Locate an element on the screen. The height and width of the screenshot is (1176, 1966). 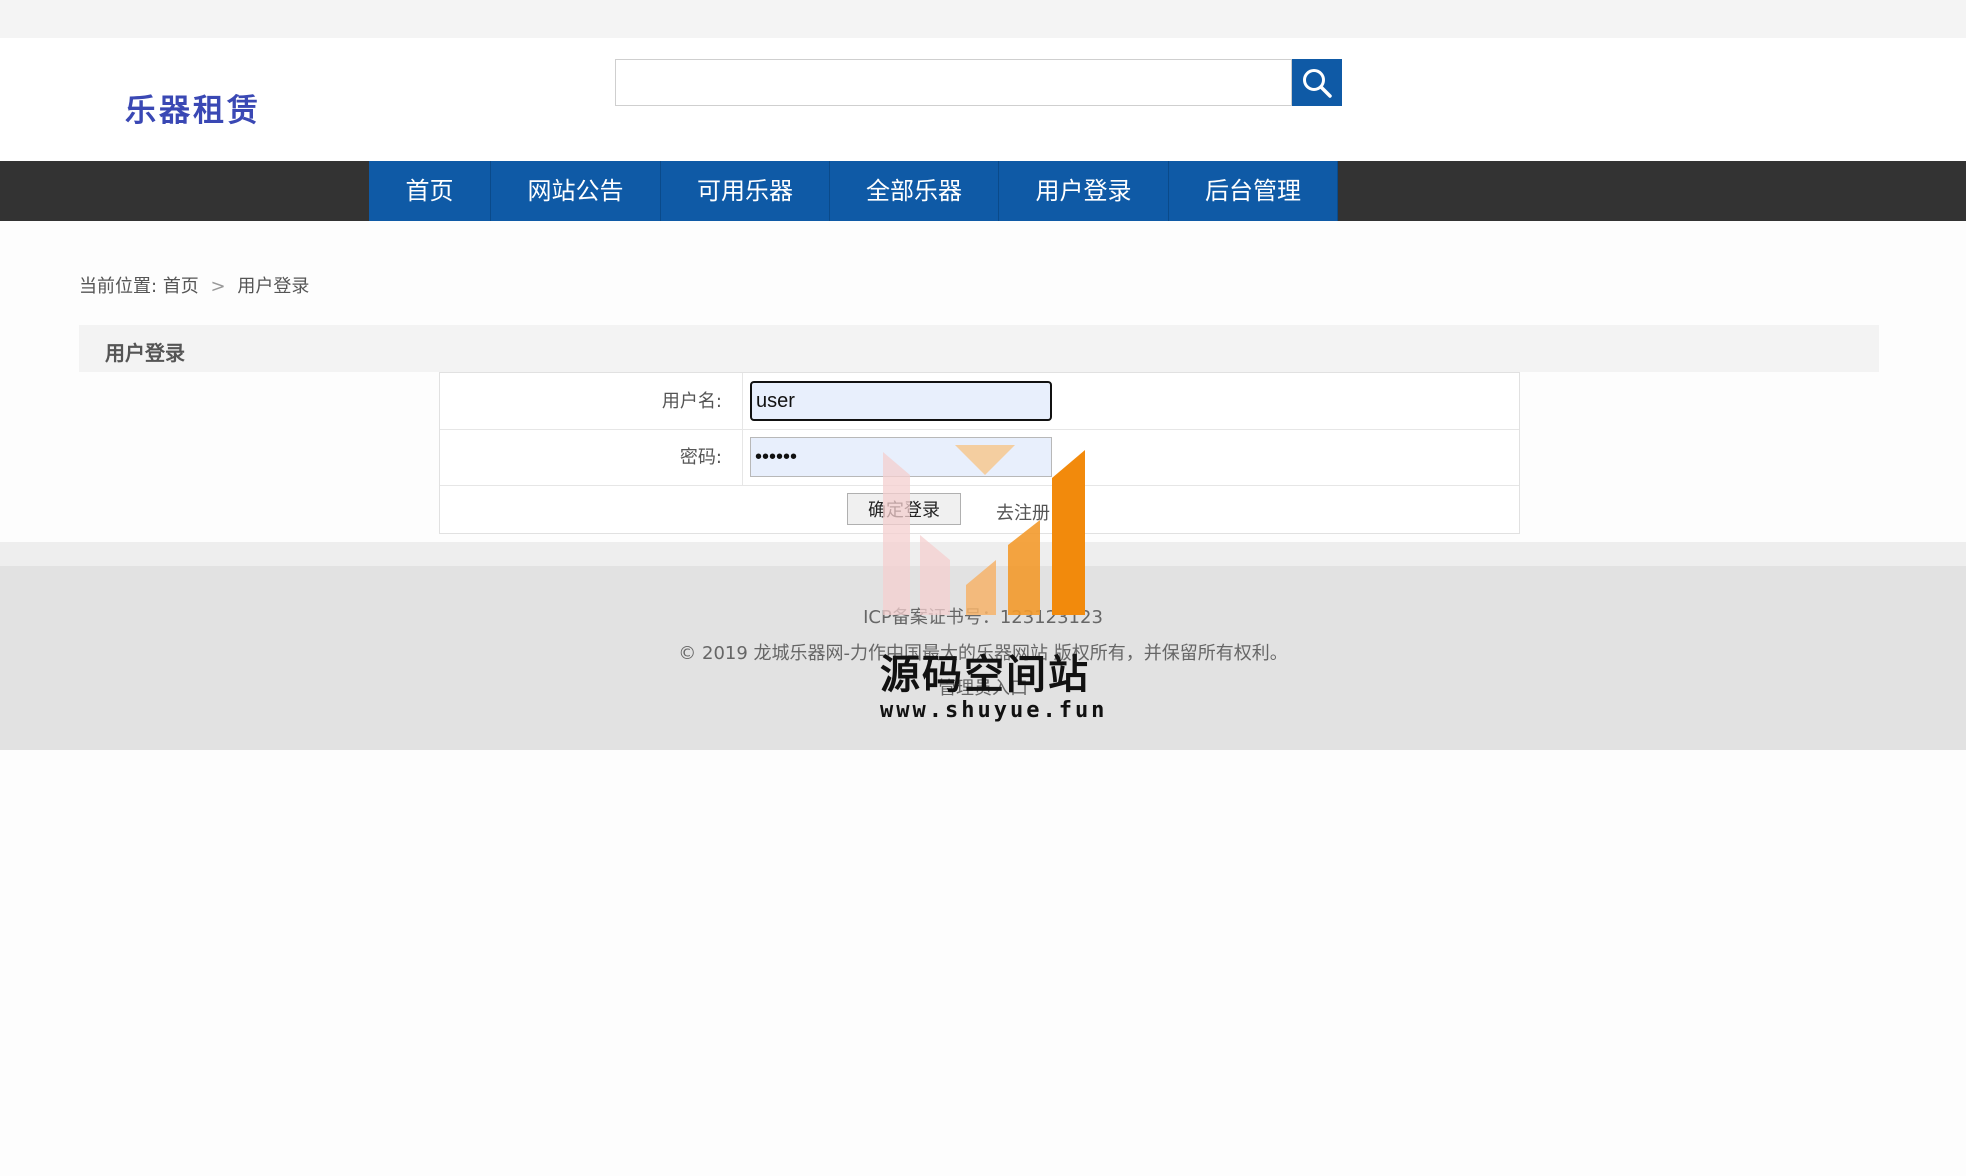
main-nav-bar: 首页 网站公告 可用乐器 全部乐器 用户登录 后台管理 is located at coordinates (983, 191).